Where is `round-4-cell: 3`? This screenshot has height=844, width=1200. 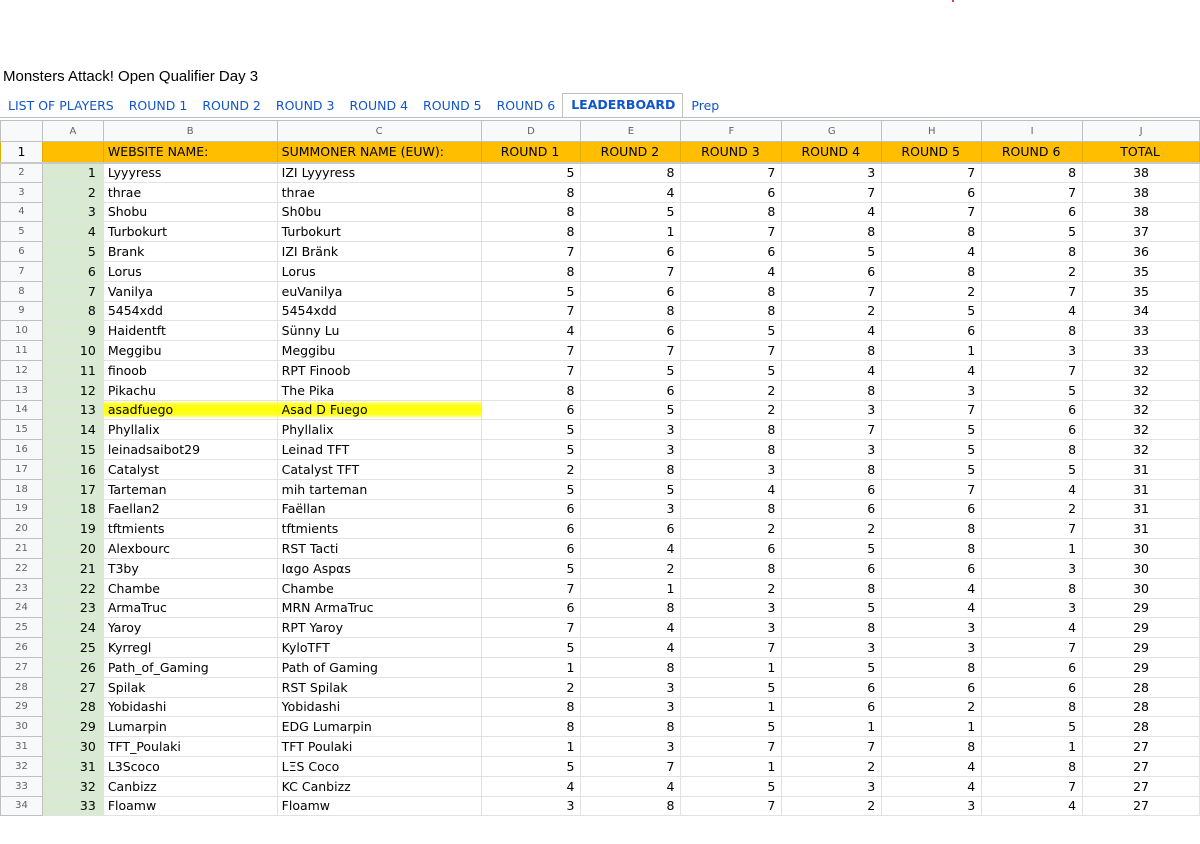
round-4-cell: 3 is located at coordinates (832, 786).